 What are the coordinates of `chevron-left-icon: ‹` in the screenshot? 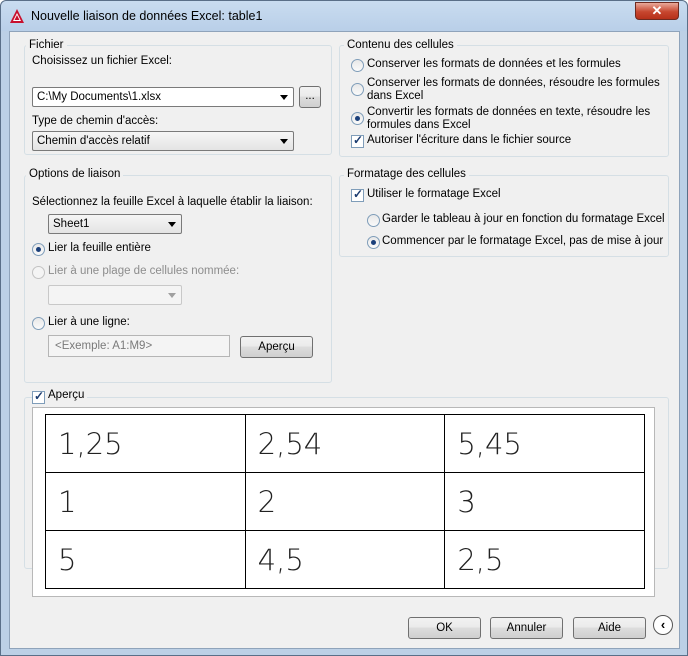 It's located at (663, 625).